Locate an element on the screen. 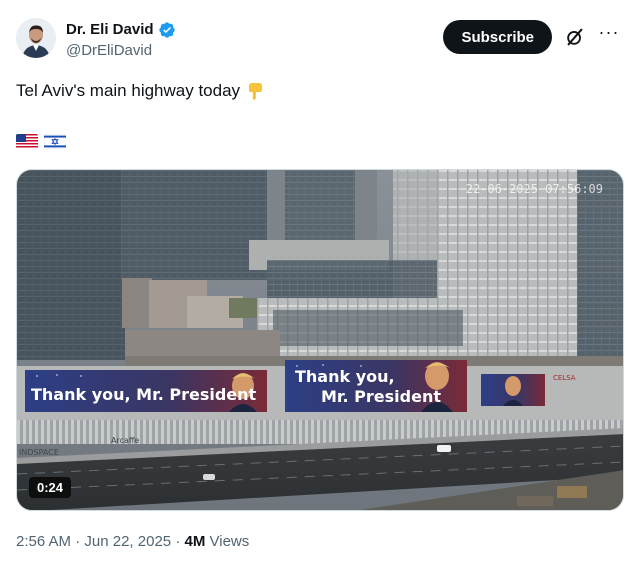  display-name-text: Dr. Eli David is located at coordinates (110, 30).